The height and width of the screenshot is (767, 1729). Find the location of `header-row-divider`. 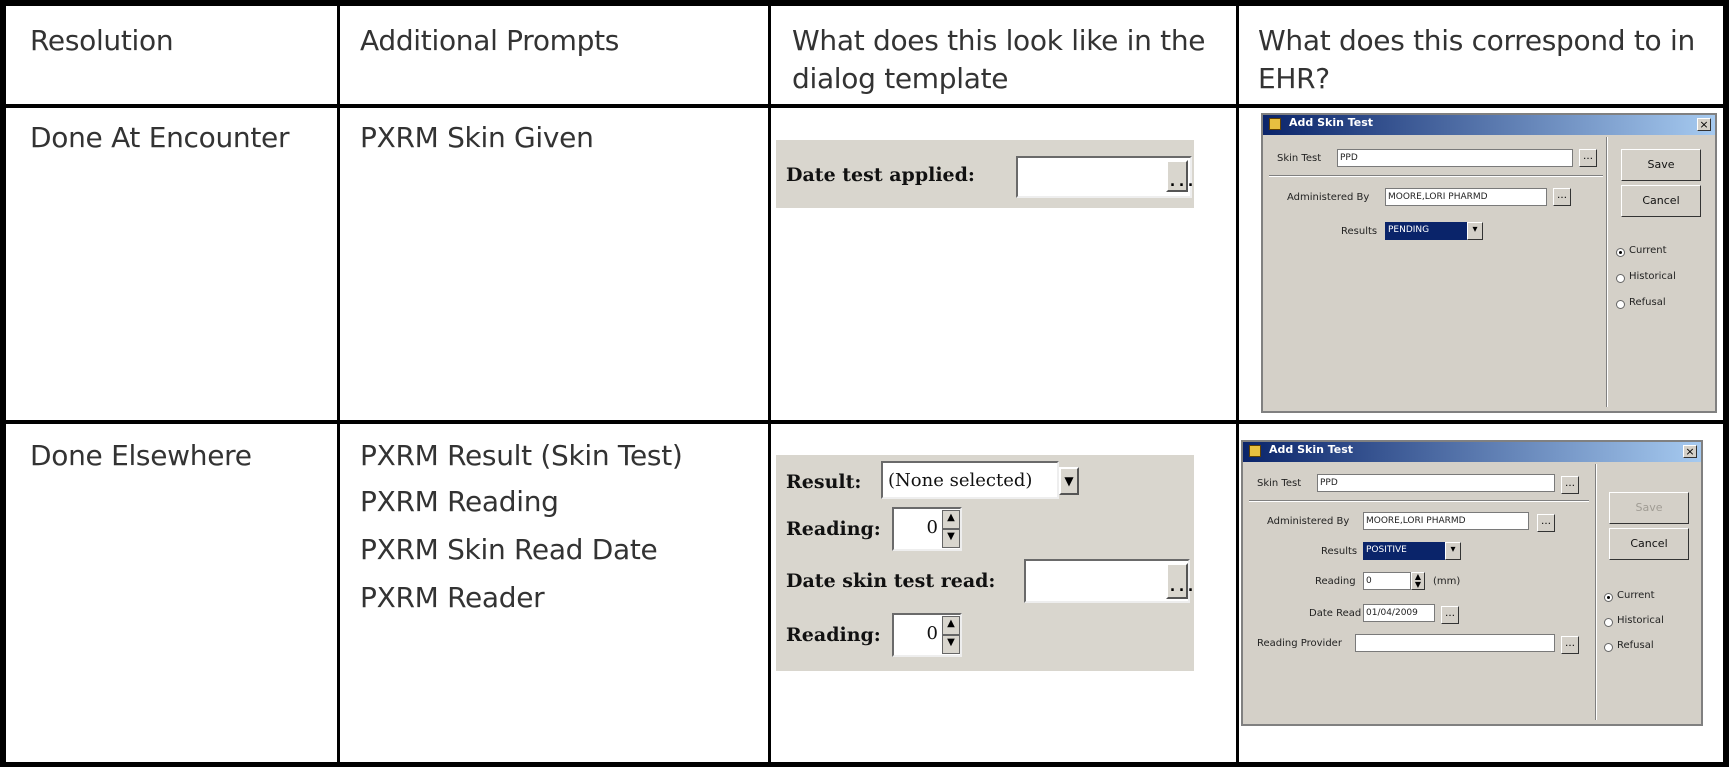

header-row-divider is located at coordinates (864, 106).